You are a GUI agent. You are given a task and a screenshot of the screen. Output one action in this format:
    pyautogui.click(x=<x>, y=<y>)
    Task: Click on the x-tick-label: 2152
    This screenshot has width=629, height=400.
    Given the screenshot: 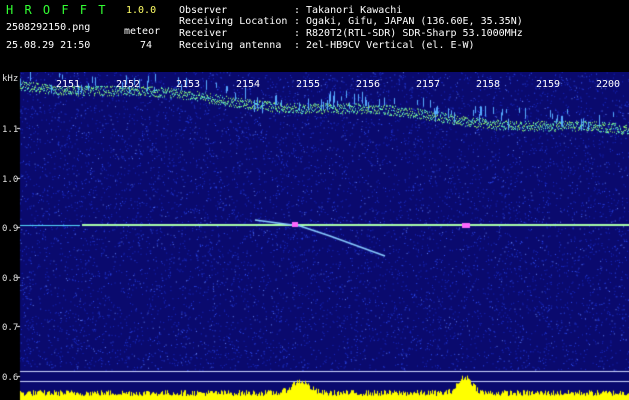 What is the action you would take?
    pyautogui.click(x=128, y=84)
    